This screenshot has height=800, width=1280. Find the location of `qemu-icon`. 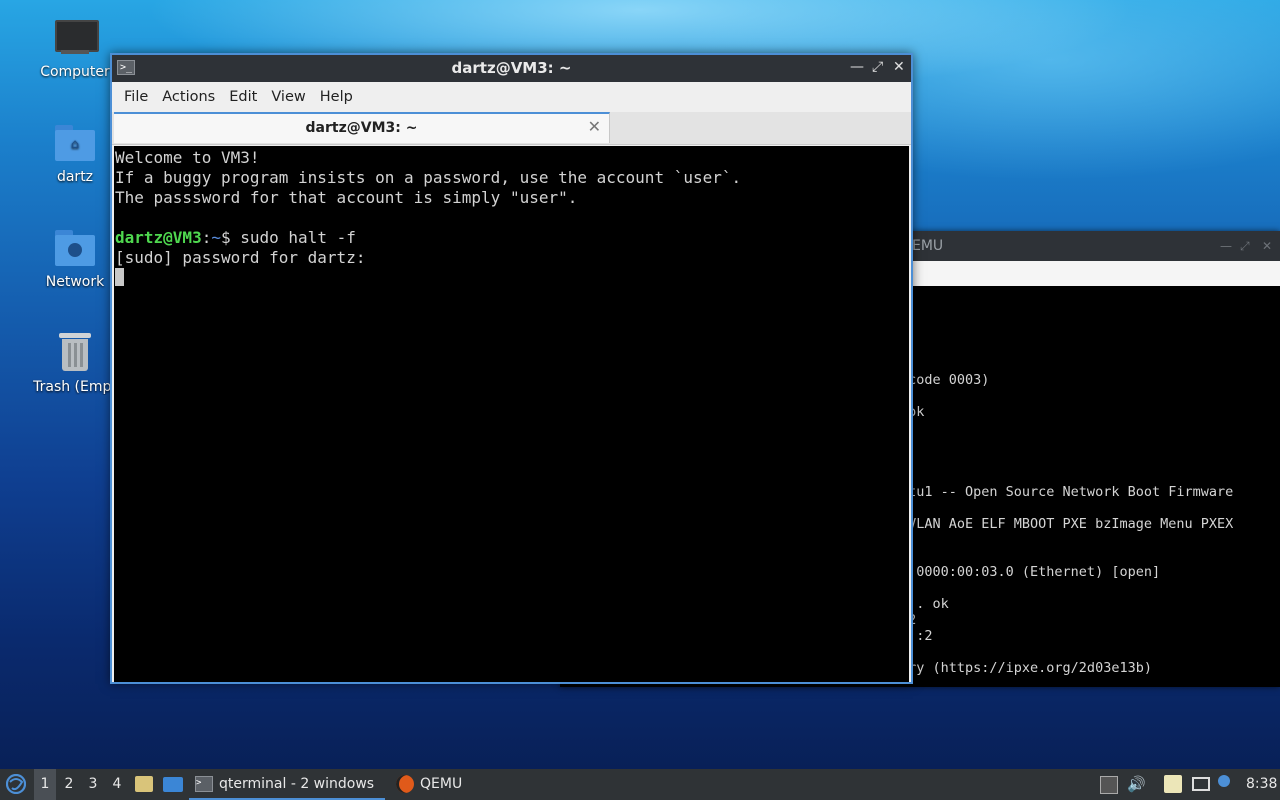

qemu-icon is located at coordinates (405, 784).